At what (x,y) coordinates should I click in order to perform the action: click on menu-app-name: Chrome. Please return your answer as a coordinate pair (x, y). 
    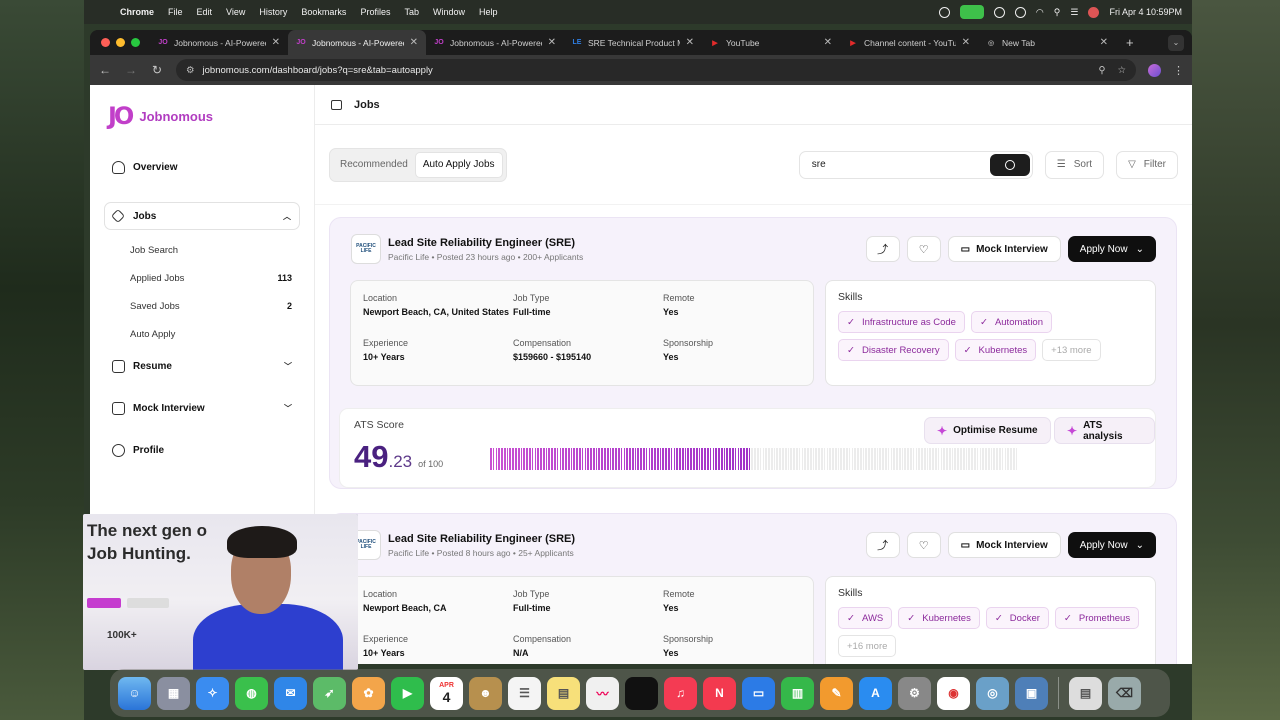
    Looking at the image, I should click on (137, 12).